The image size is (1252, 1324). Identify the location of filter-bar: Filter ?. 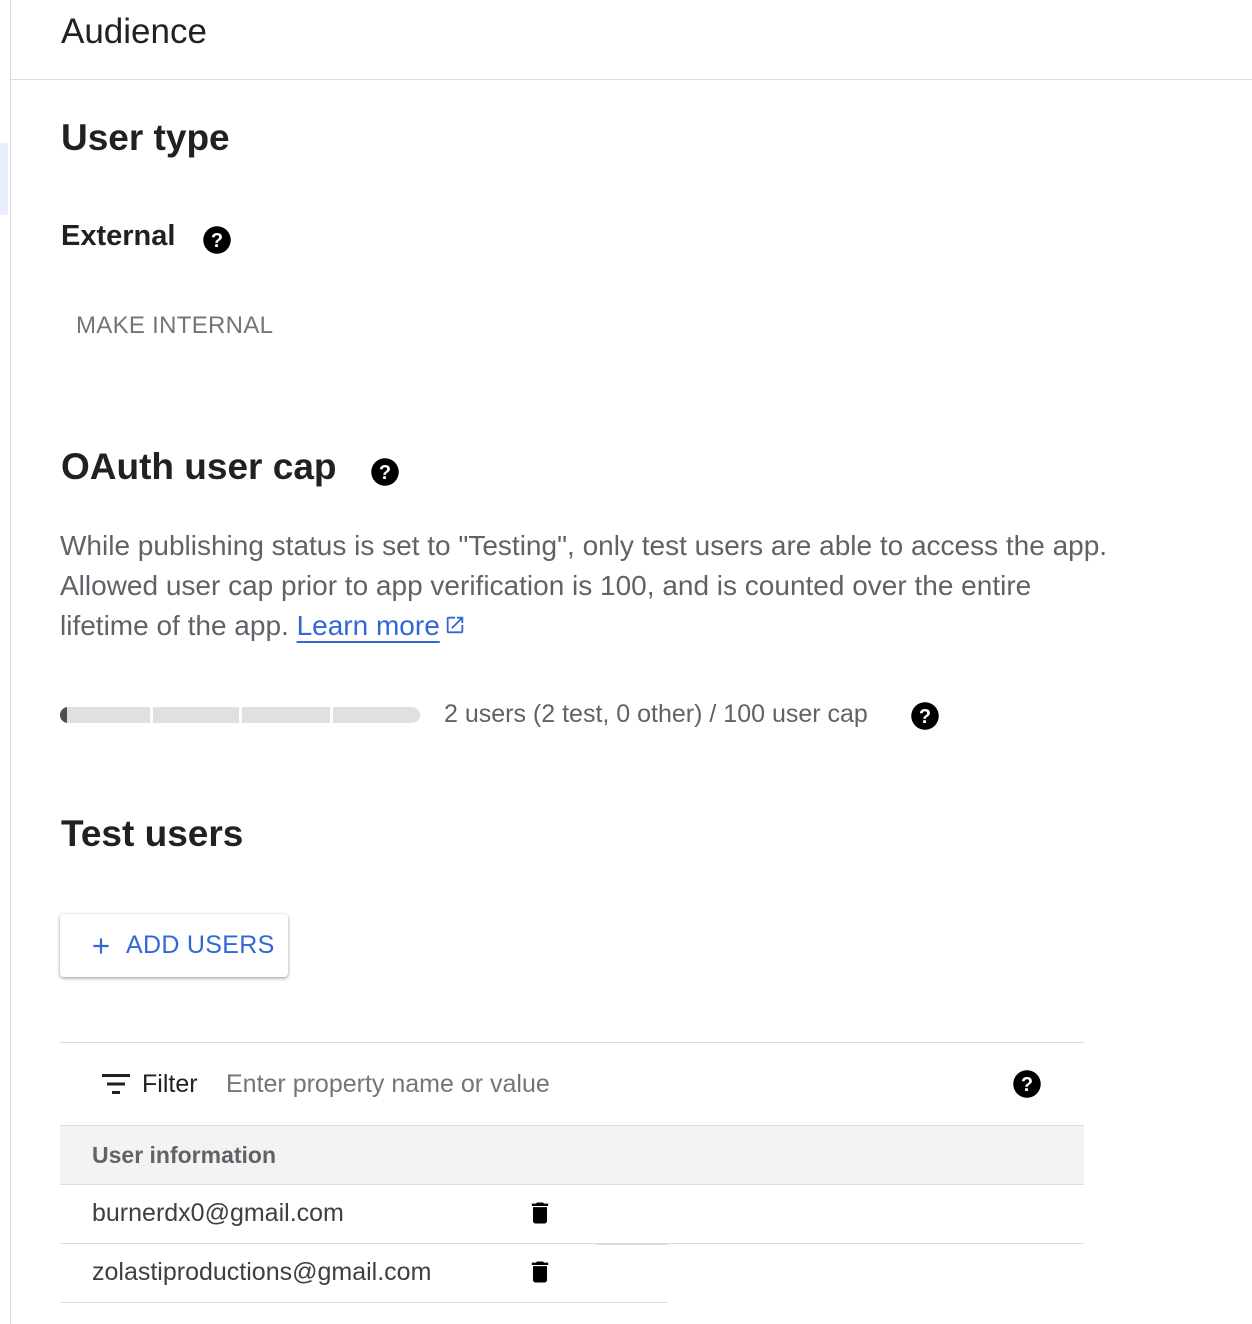
(572, 1084).